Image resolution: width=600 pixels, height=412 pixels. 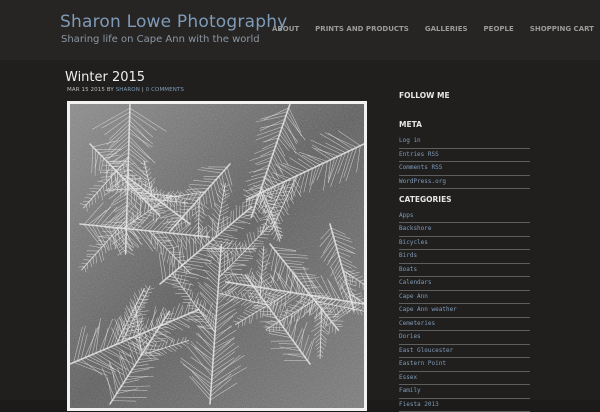 I want to click on post-title: Winter 2015, so click(x=105, y=77).